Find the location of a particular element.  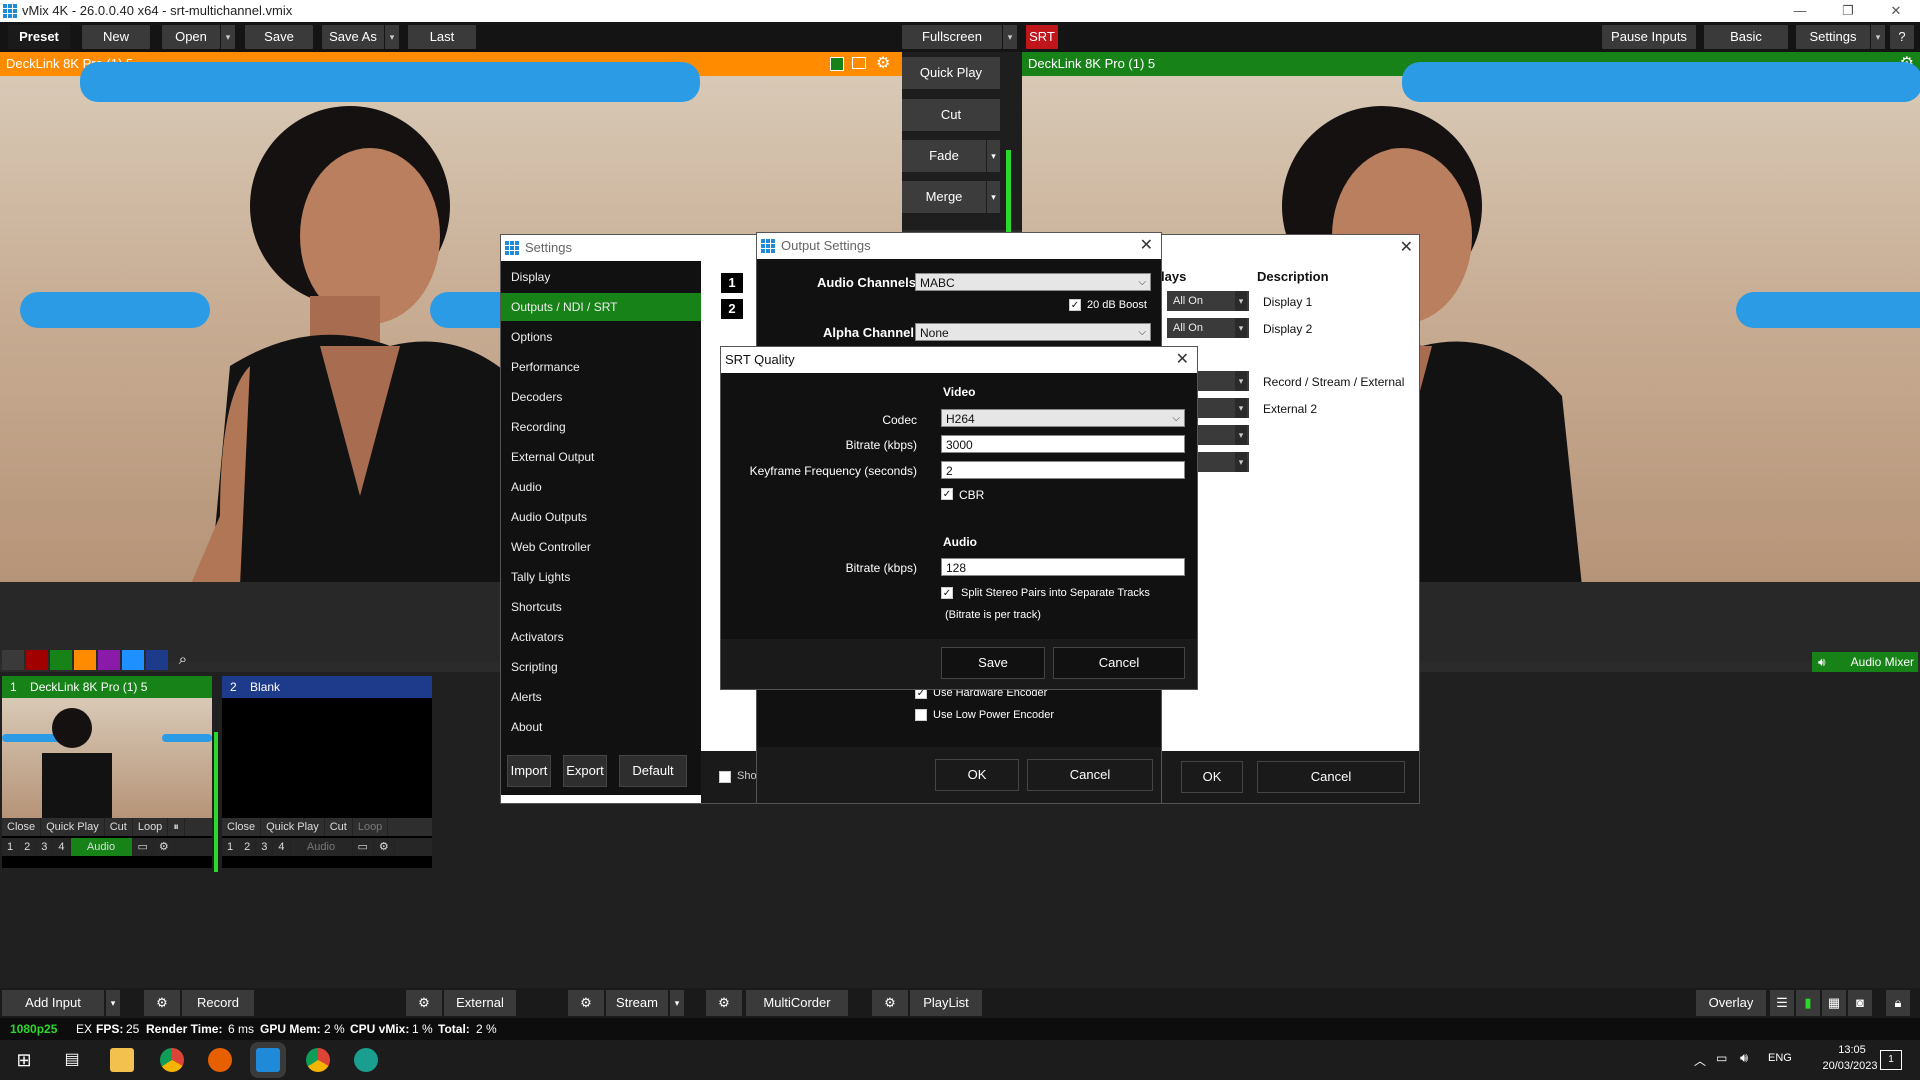

last-button: Last is located at coordinates (442, 37).